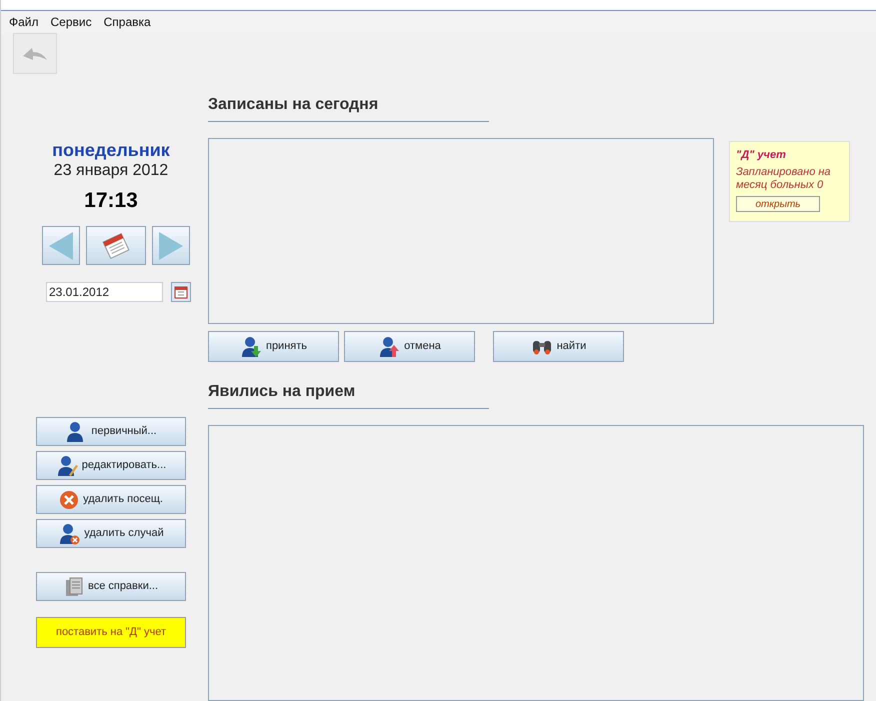 Image resolution: width=876 pixels, height=701 pixels. Describe the element at coordinates (116, 245) in the screenshot. I see `calendar-button` at that location.